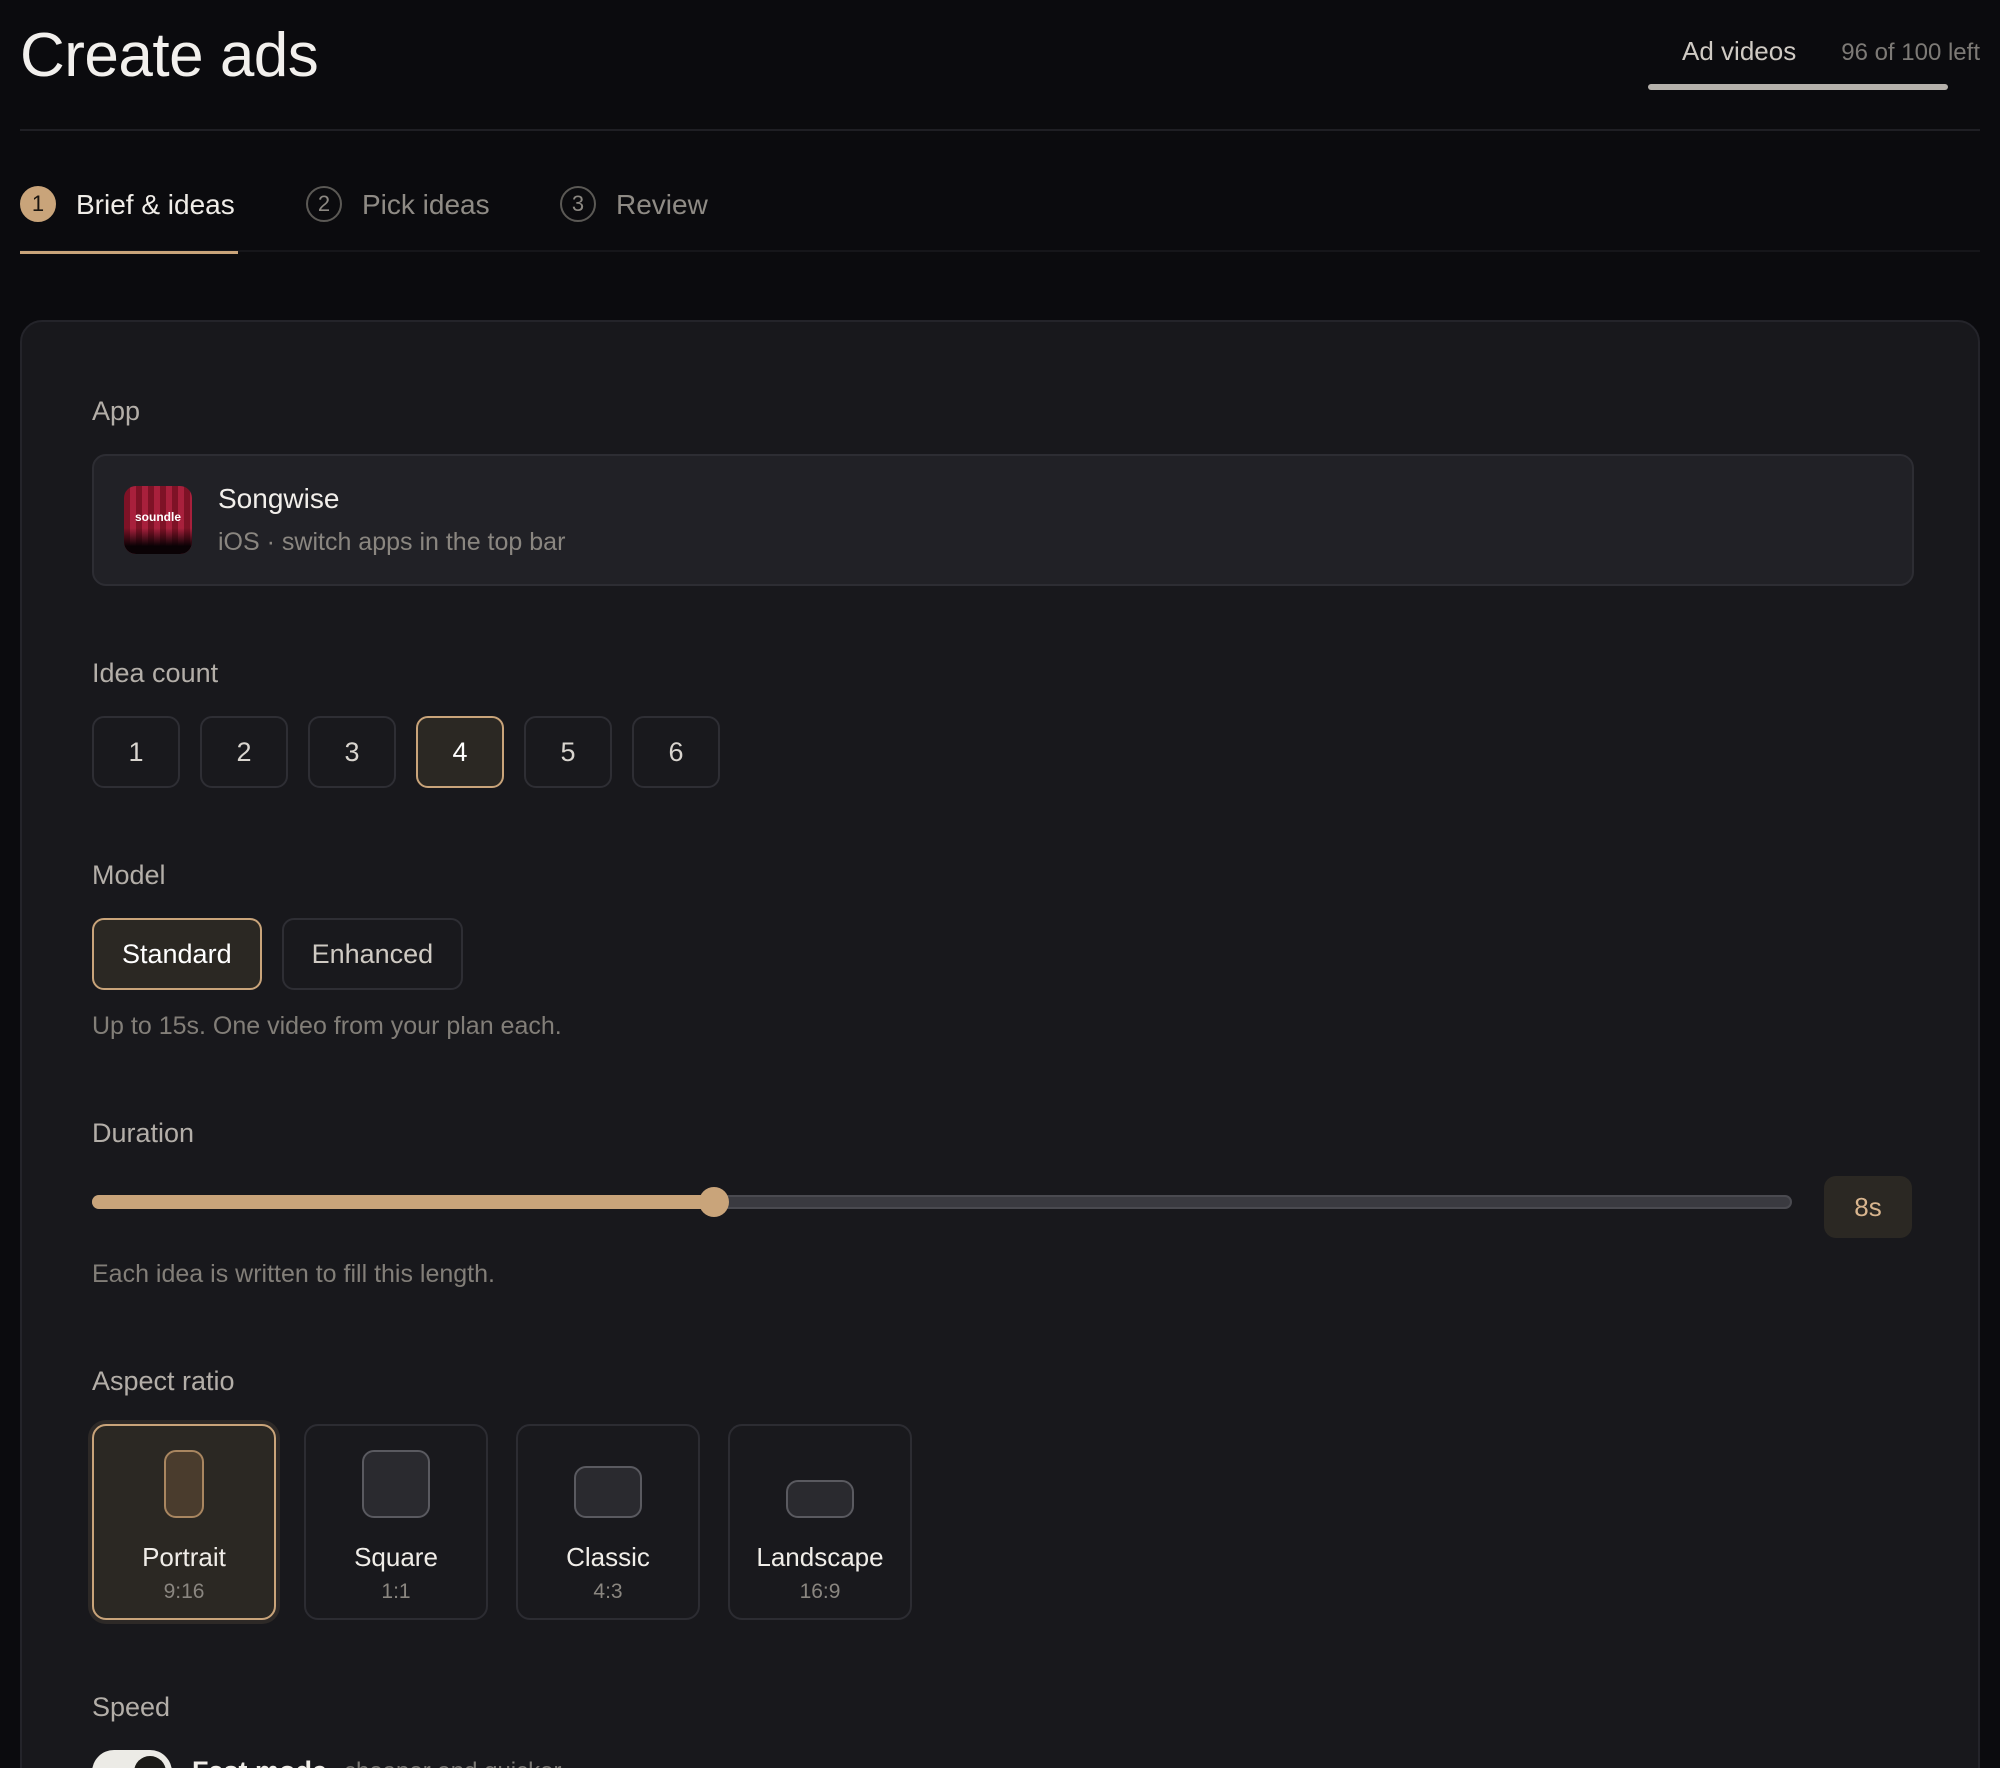  What do you see at coordinates (460, 752) in the screenshot?
I see `idea-count-option-4: 4` at bounding box center [460, 752].